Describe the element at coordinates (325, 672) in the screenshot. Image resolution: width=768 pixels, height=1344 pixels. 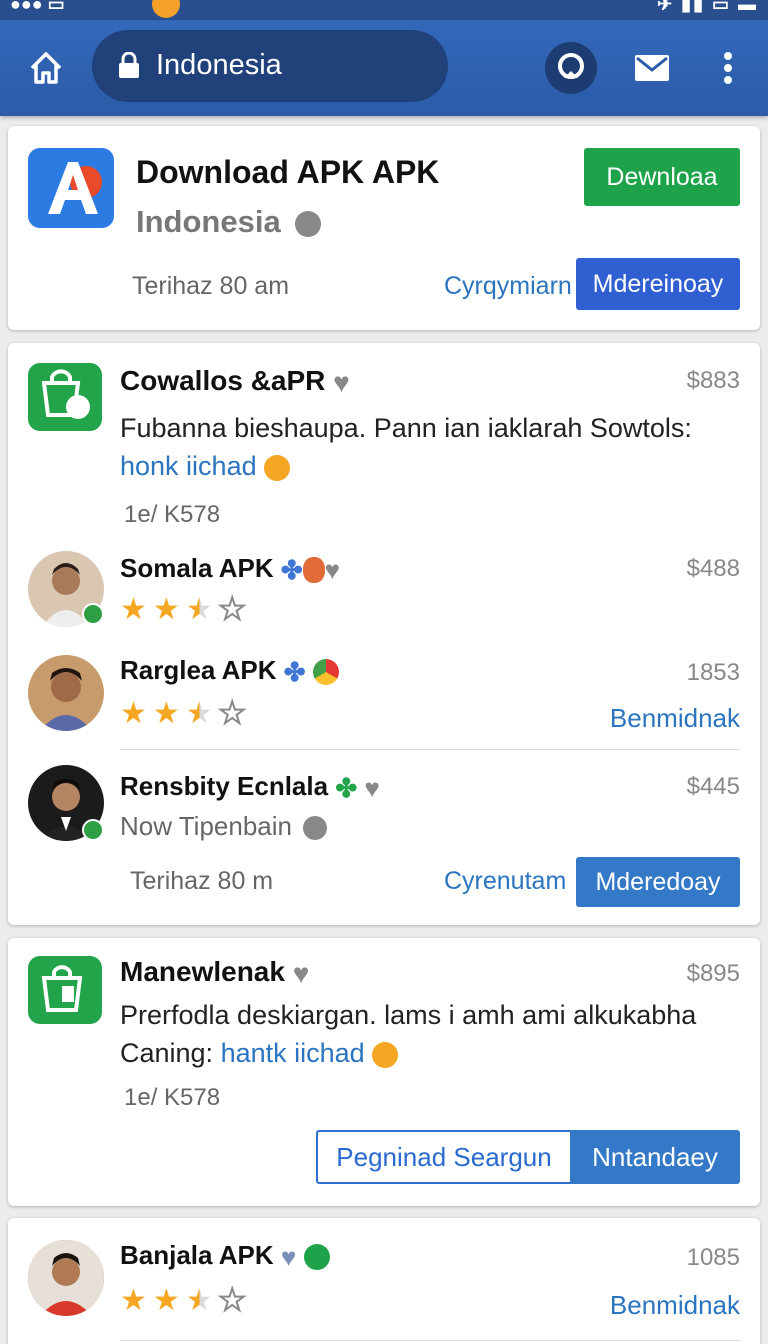
I see `chrome-icon` at that location.